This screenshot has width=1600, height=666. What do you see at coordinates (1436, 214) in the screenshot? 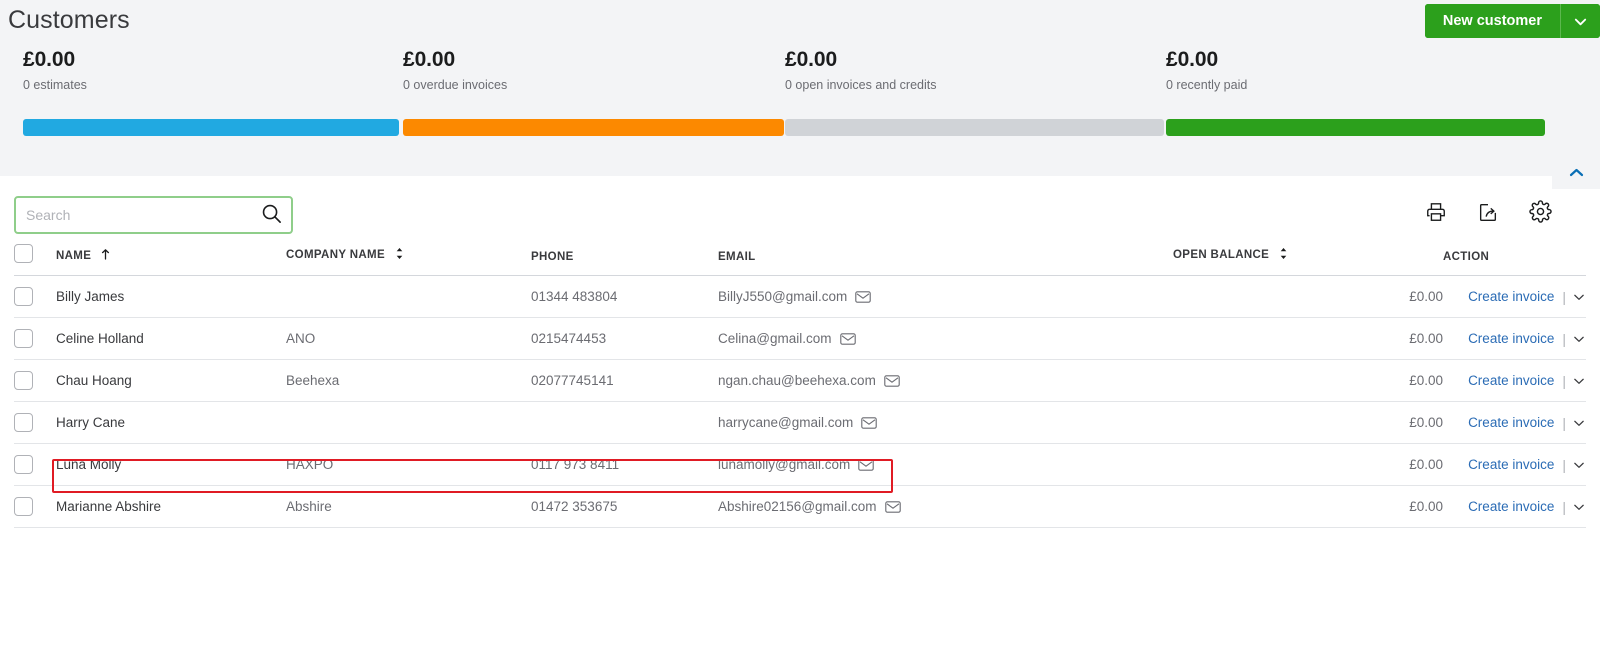
I see `print-button` at bounding box center [1436, 214].